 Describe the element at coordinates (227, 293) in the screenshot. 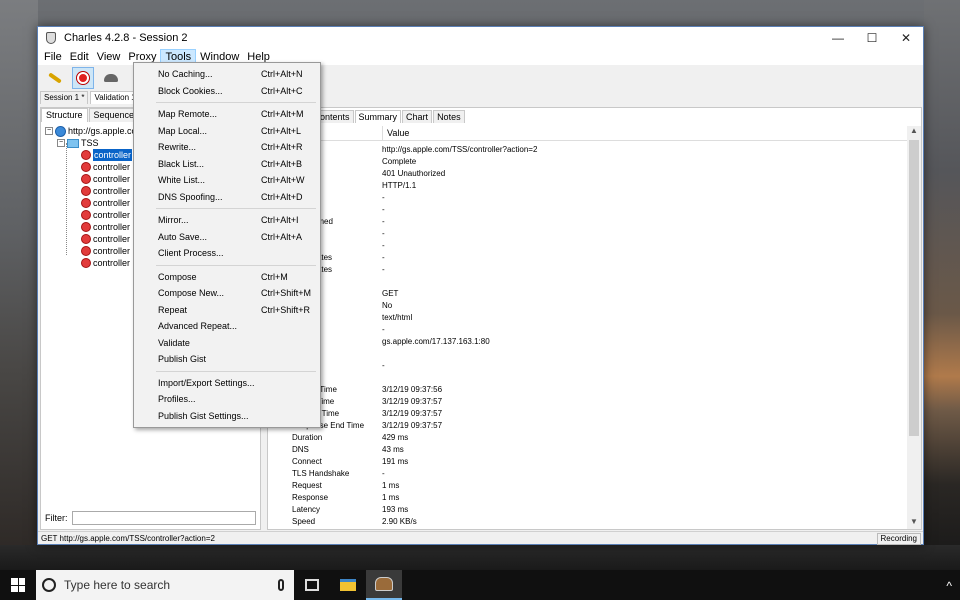

I see `tools-menu-item: Compose New... Ctrl+Shift+M` at that location.